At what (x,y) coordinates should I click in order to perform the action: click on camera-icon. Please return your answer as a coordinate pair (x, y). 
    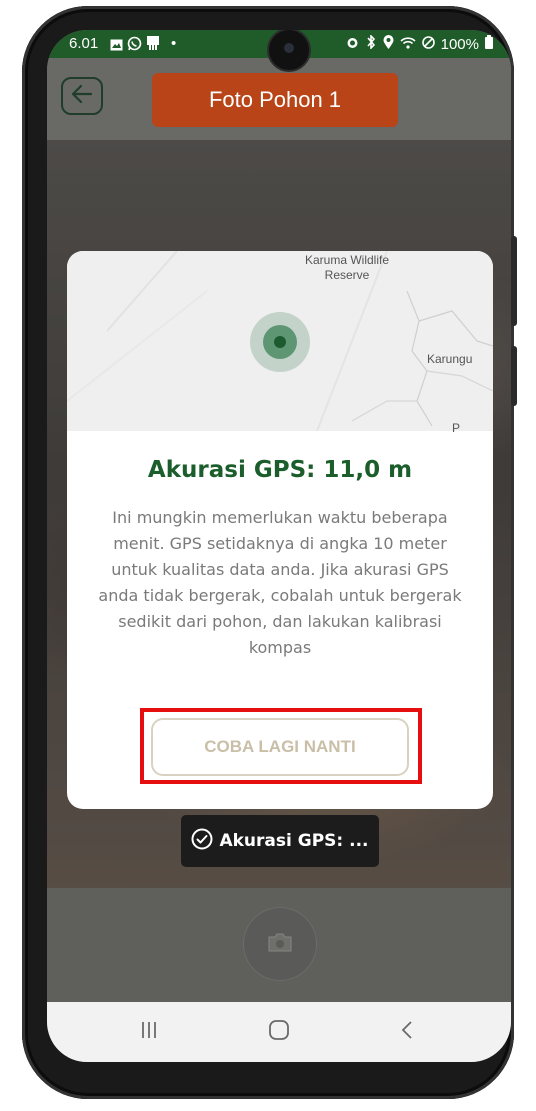
    Looking at the image, I should click on (280, 944).